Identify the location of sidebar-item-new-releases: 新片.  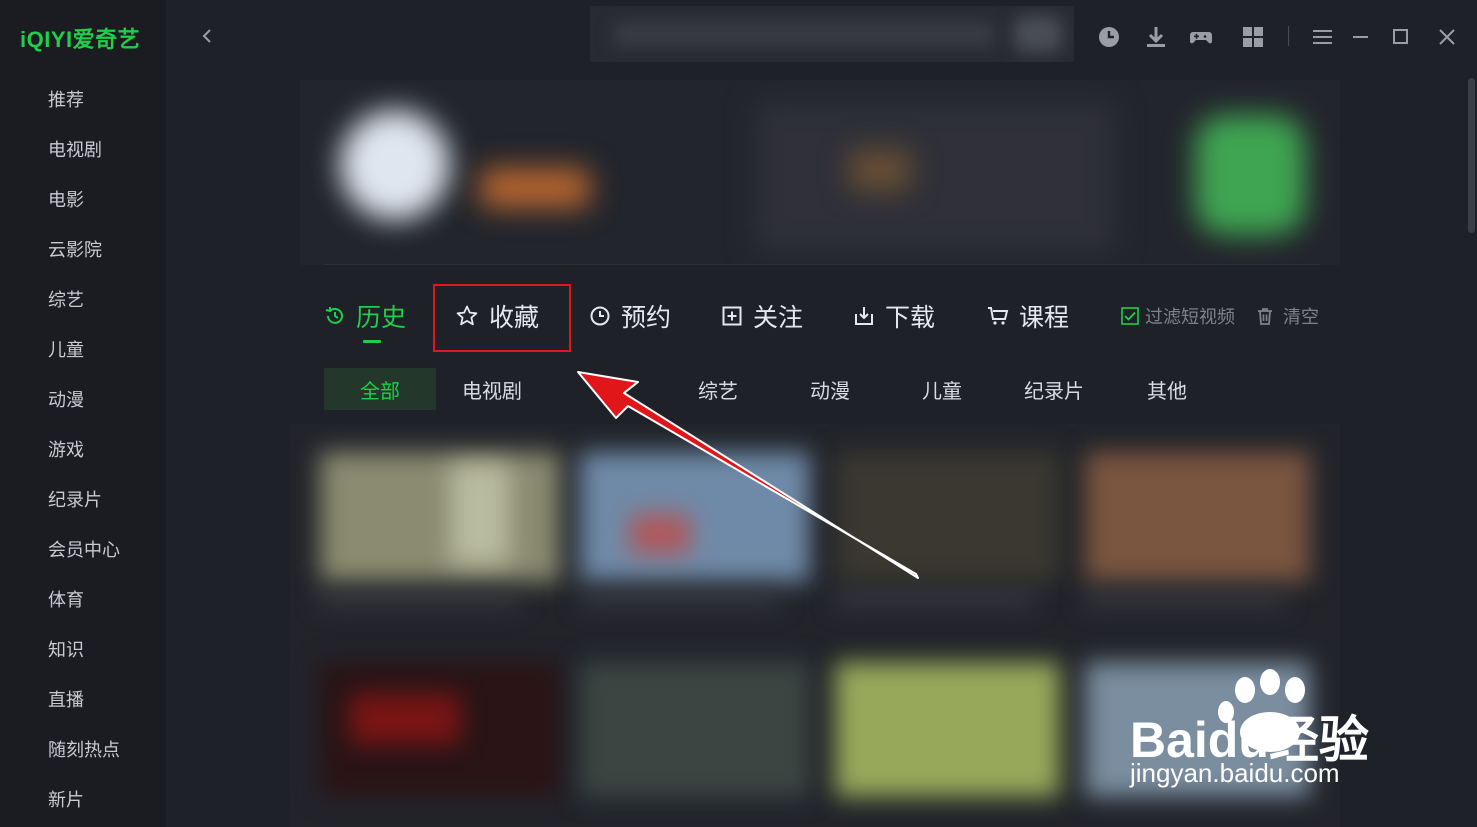
(66, 799).